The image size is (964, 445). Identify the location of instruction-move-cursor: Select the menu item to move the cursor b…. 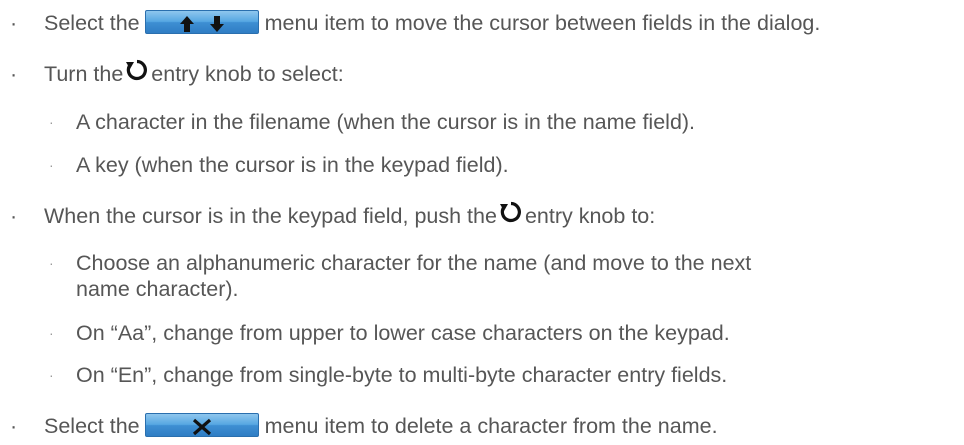
(432, 23).